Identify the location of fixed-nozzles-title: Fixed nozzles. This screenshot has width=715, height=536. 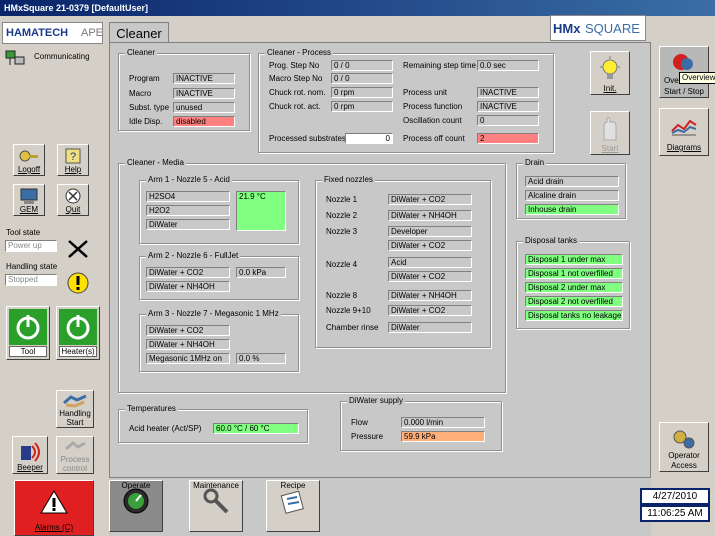
(348, 180).